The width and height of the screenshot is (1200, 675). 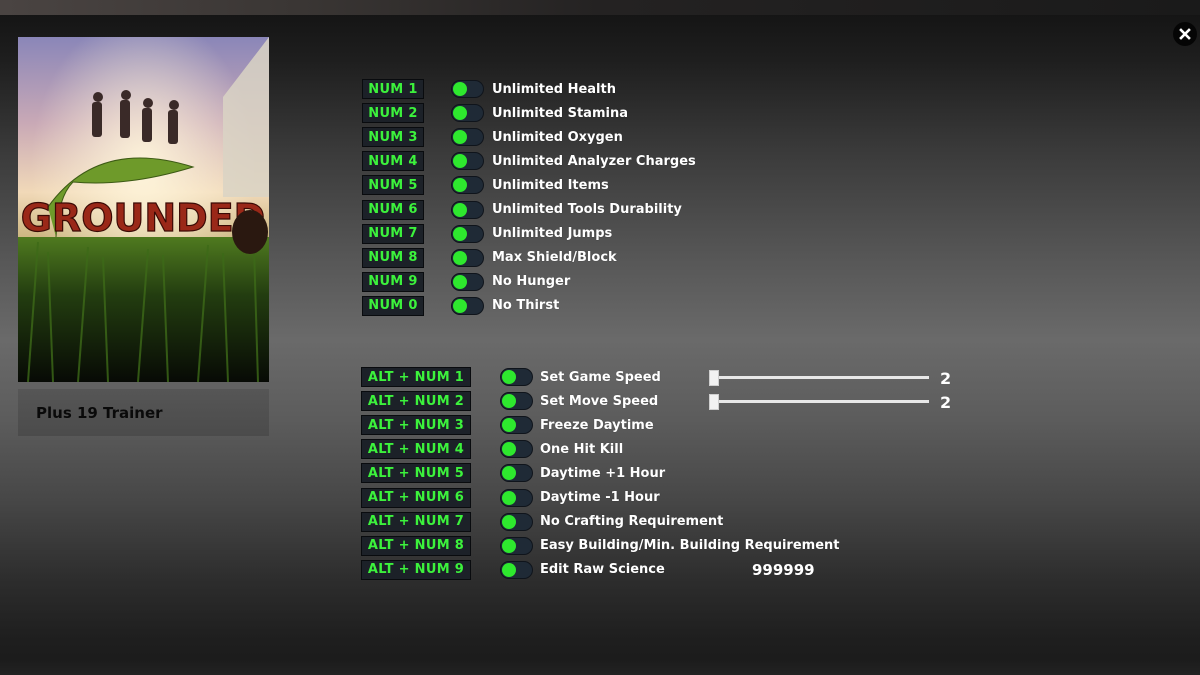 I want to click on game-logo: GROUNDED, so click(x=143, y=218).